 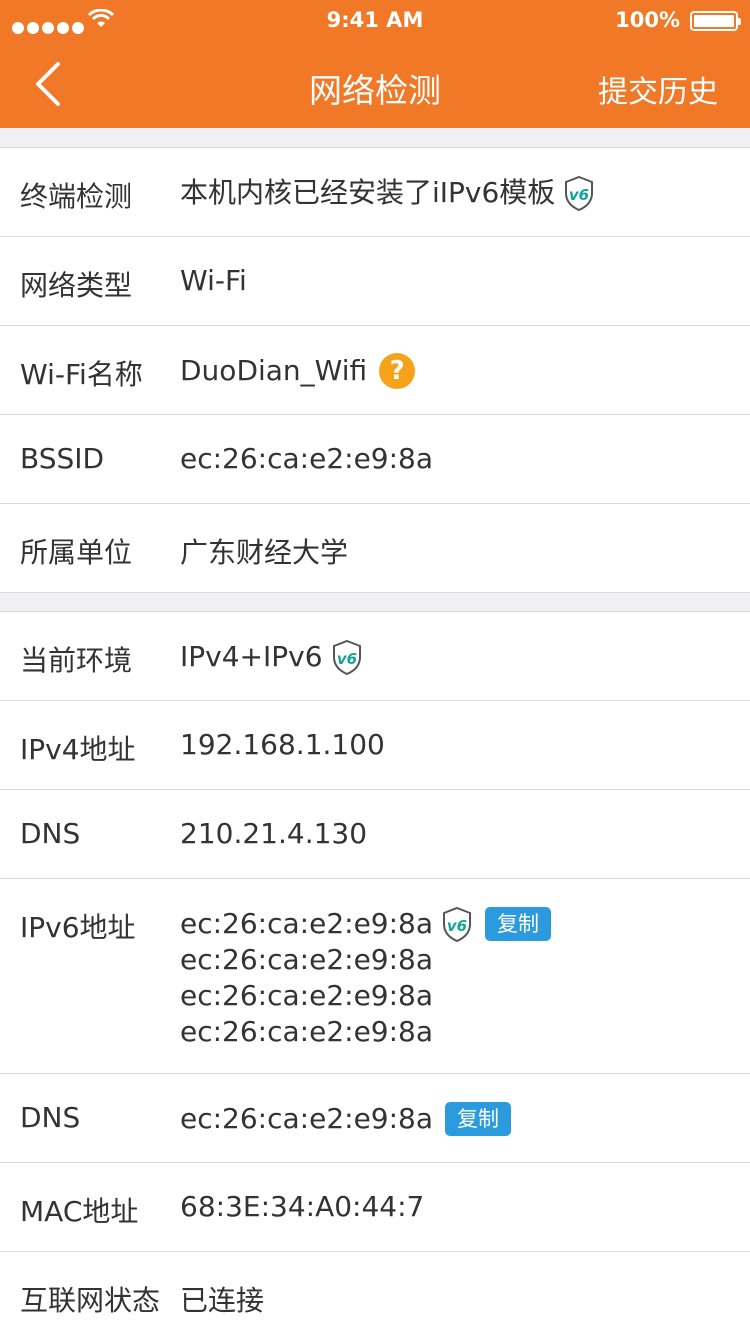 I want to click on ipv6-address-line: ec:26:ca:e2:e9:8a v6 复制, so click(x=366, y=924).